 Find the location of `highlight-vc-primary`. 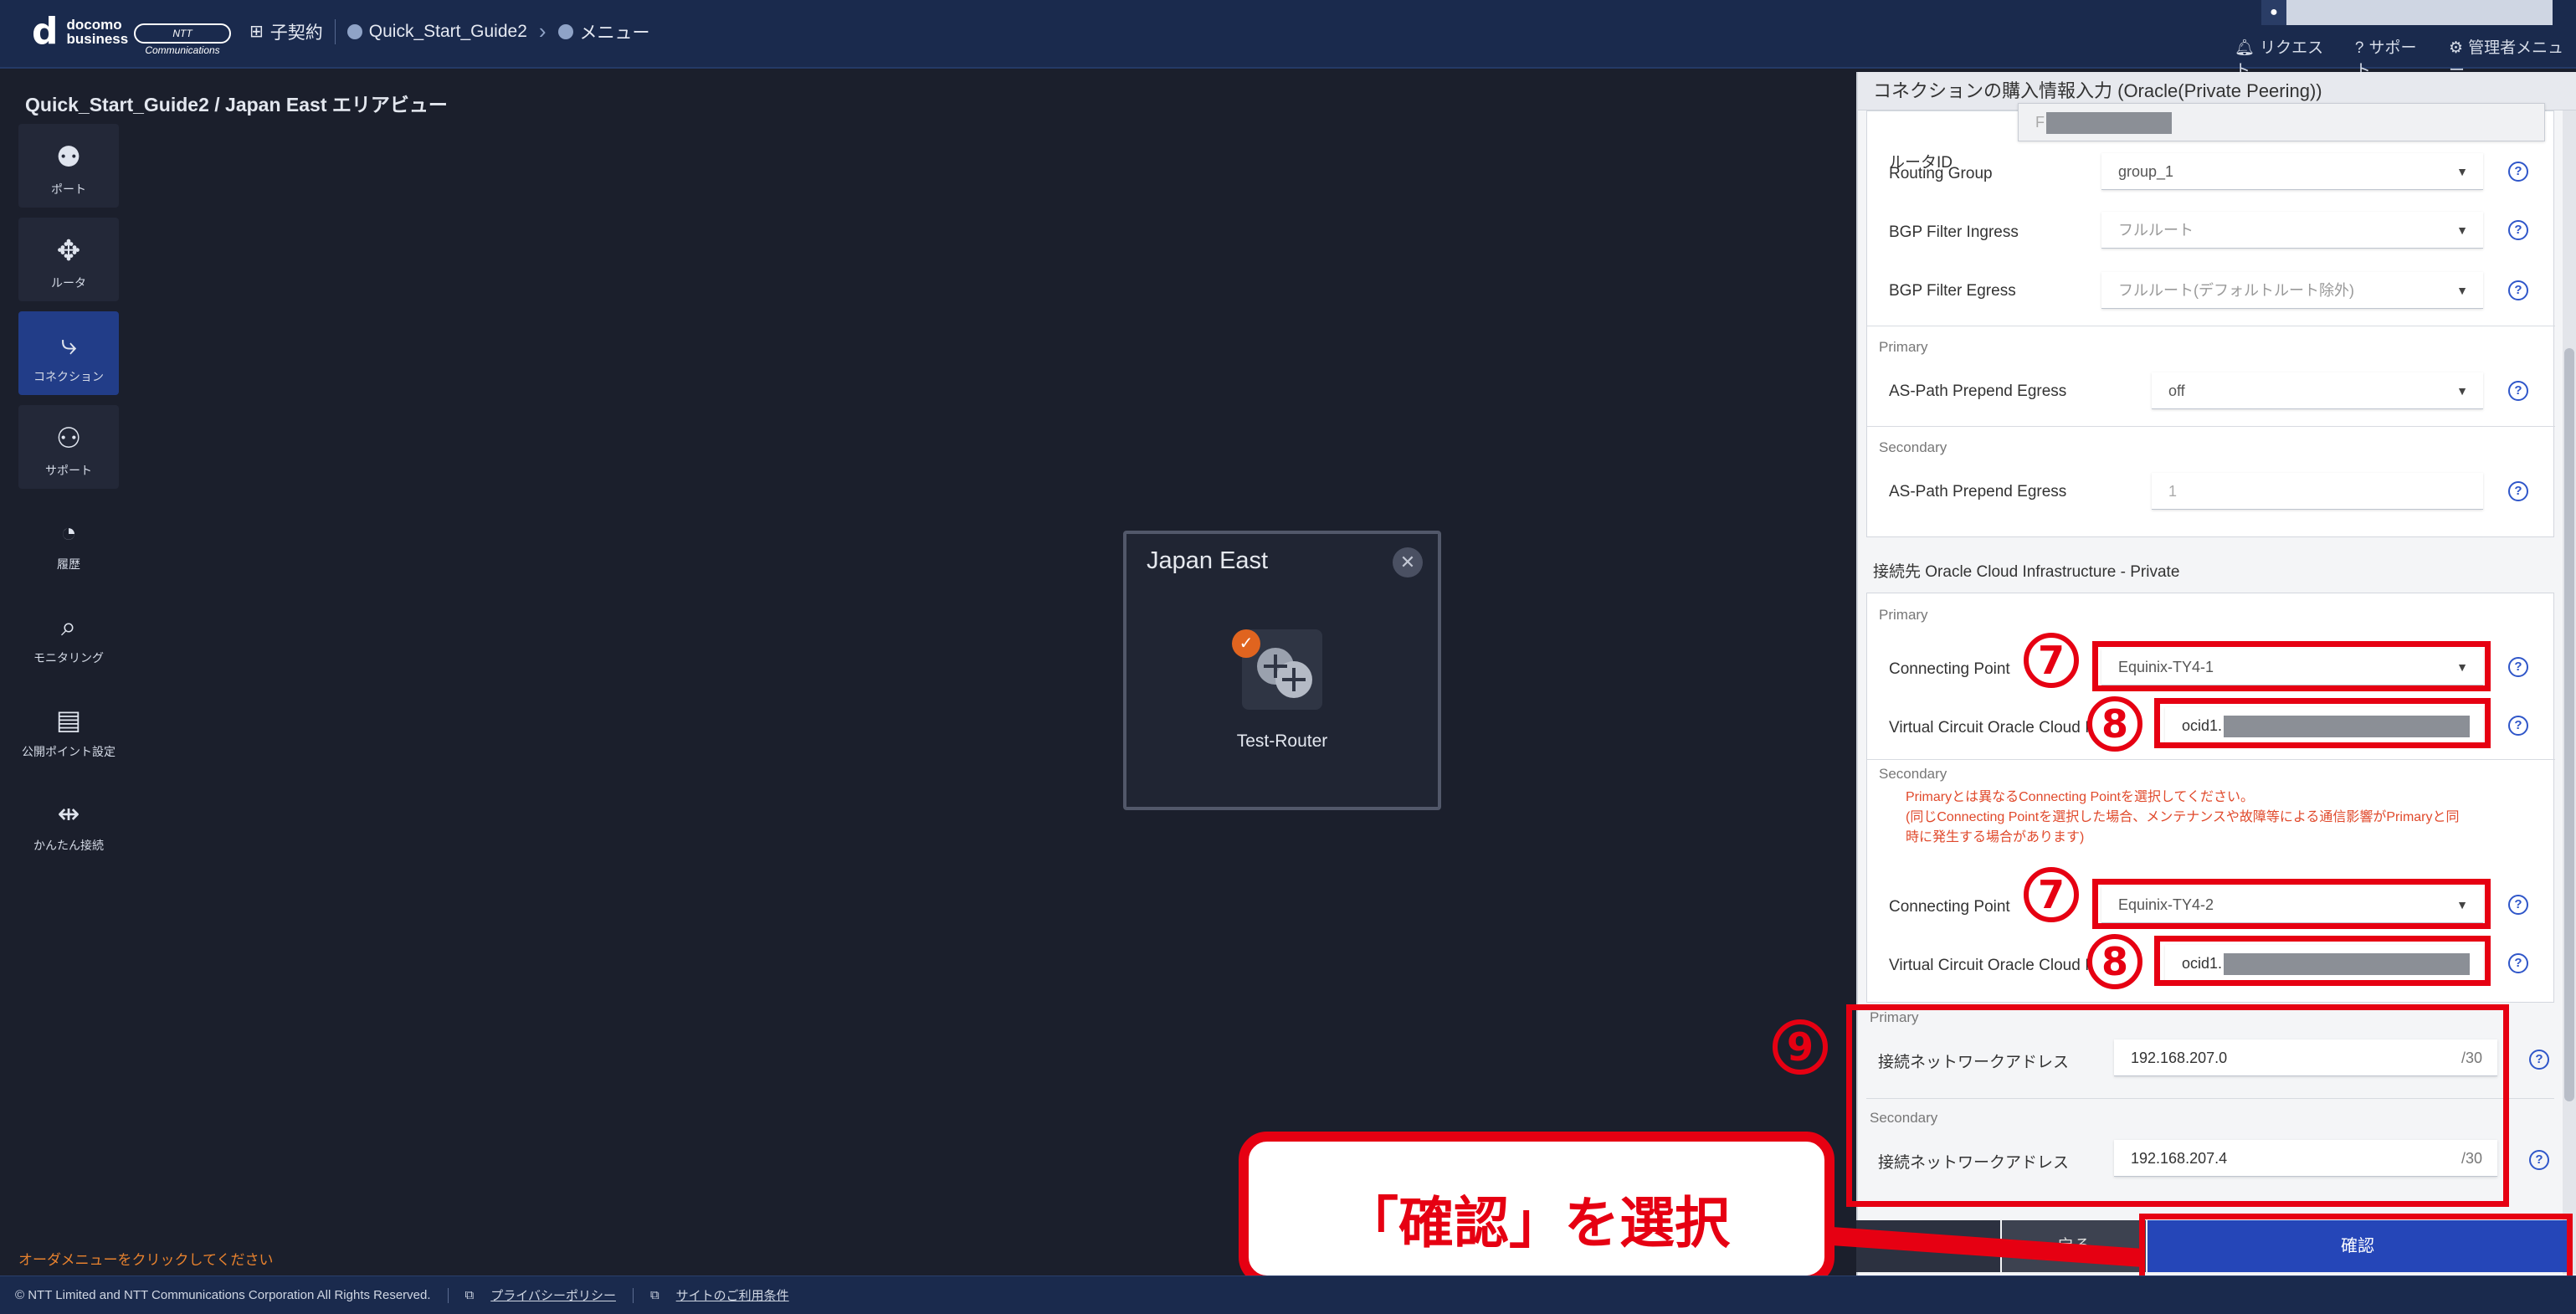

highlight-vc-primary is located at coordinates (2322, 723).